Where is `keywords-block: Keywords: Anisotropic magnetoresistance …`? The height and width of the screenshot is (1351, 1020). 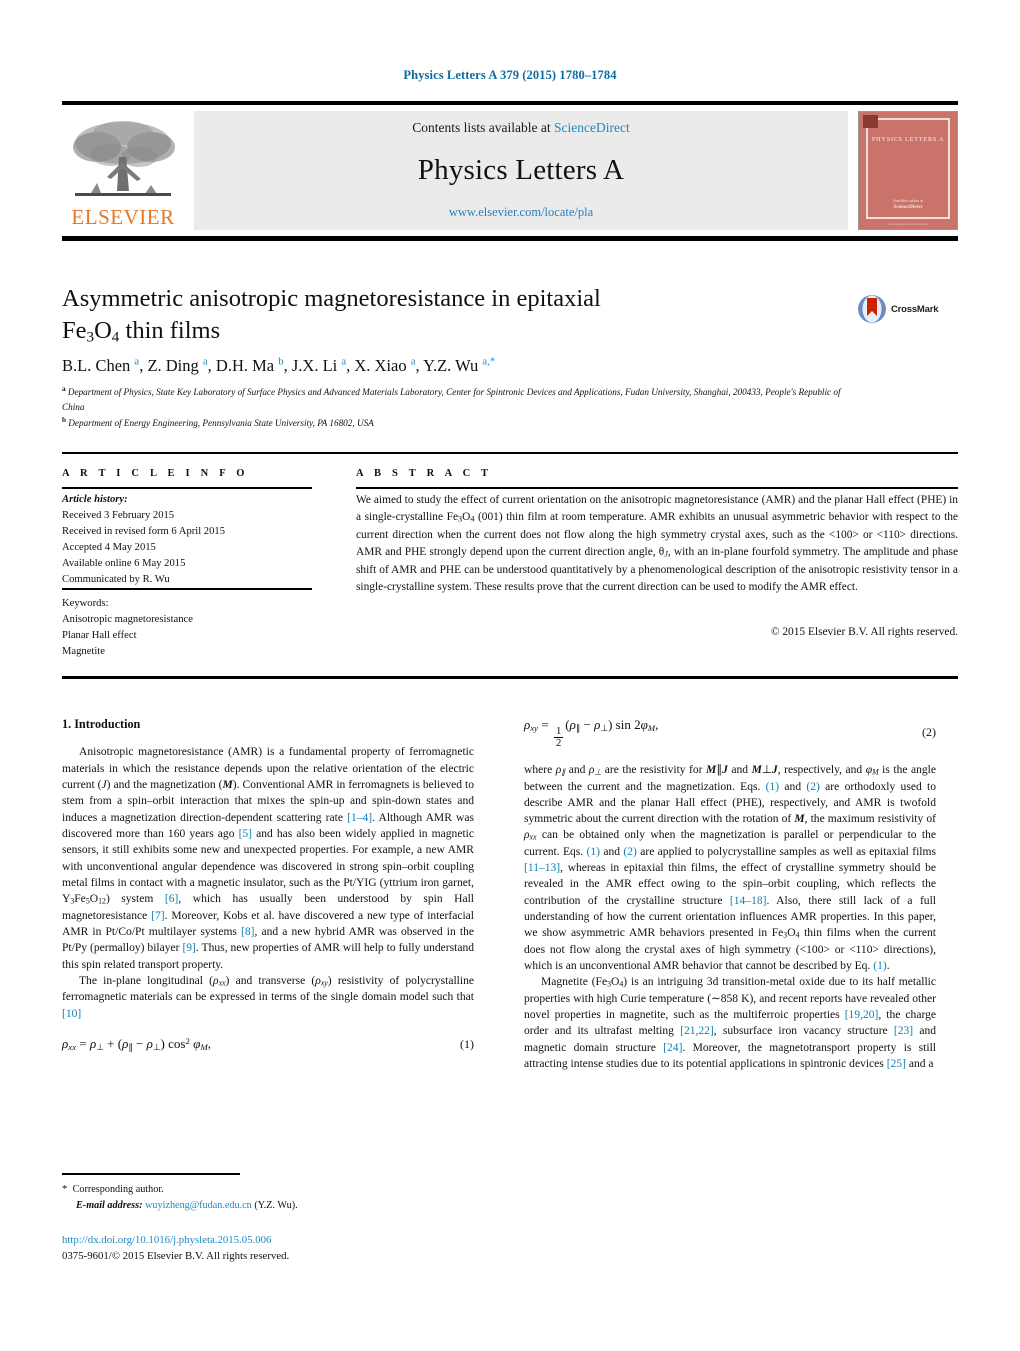
keywords-block: Keywords: Anisotropic magnetoresistance … is located at coordinates (187, 628).